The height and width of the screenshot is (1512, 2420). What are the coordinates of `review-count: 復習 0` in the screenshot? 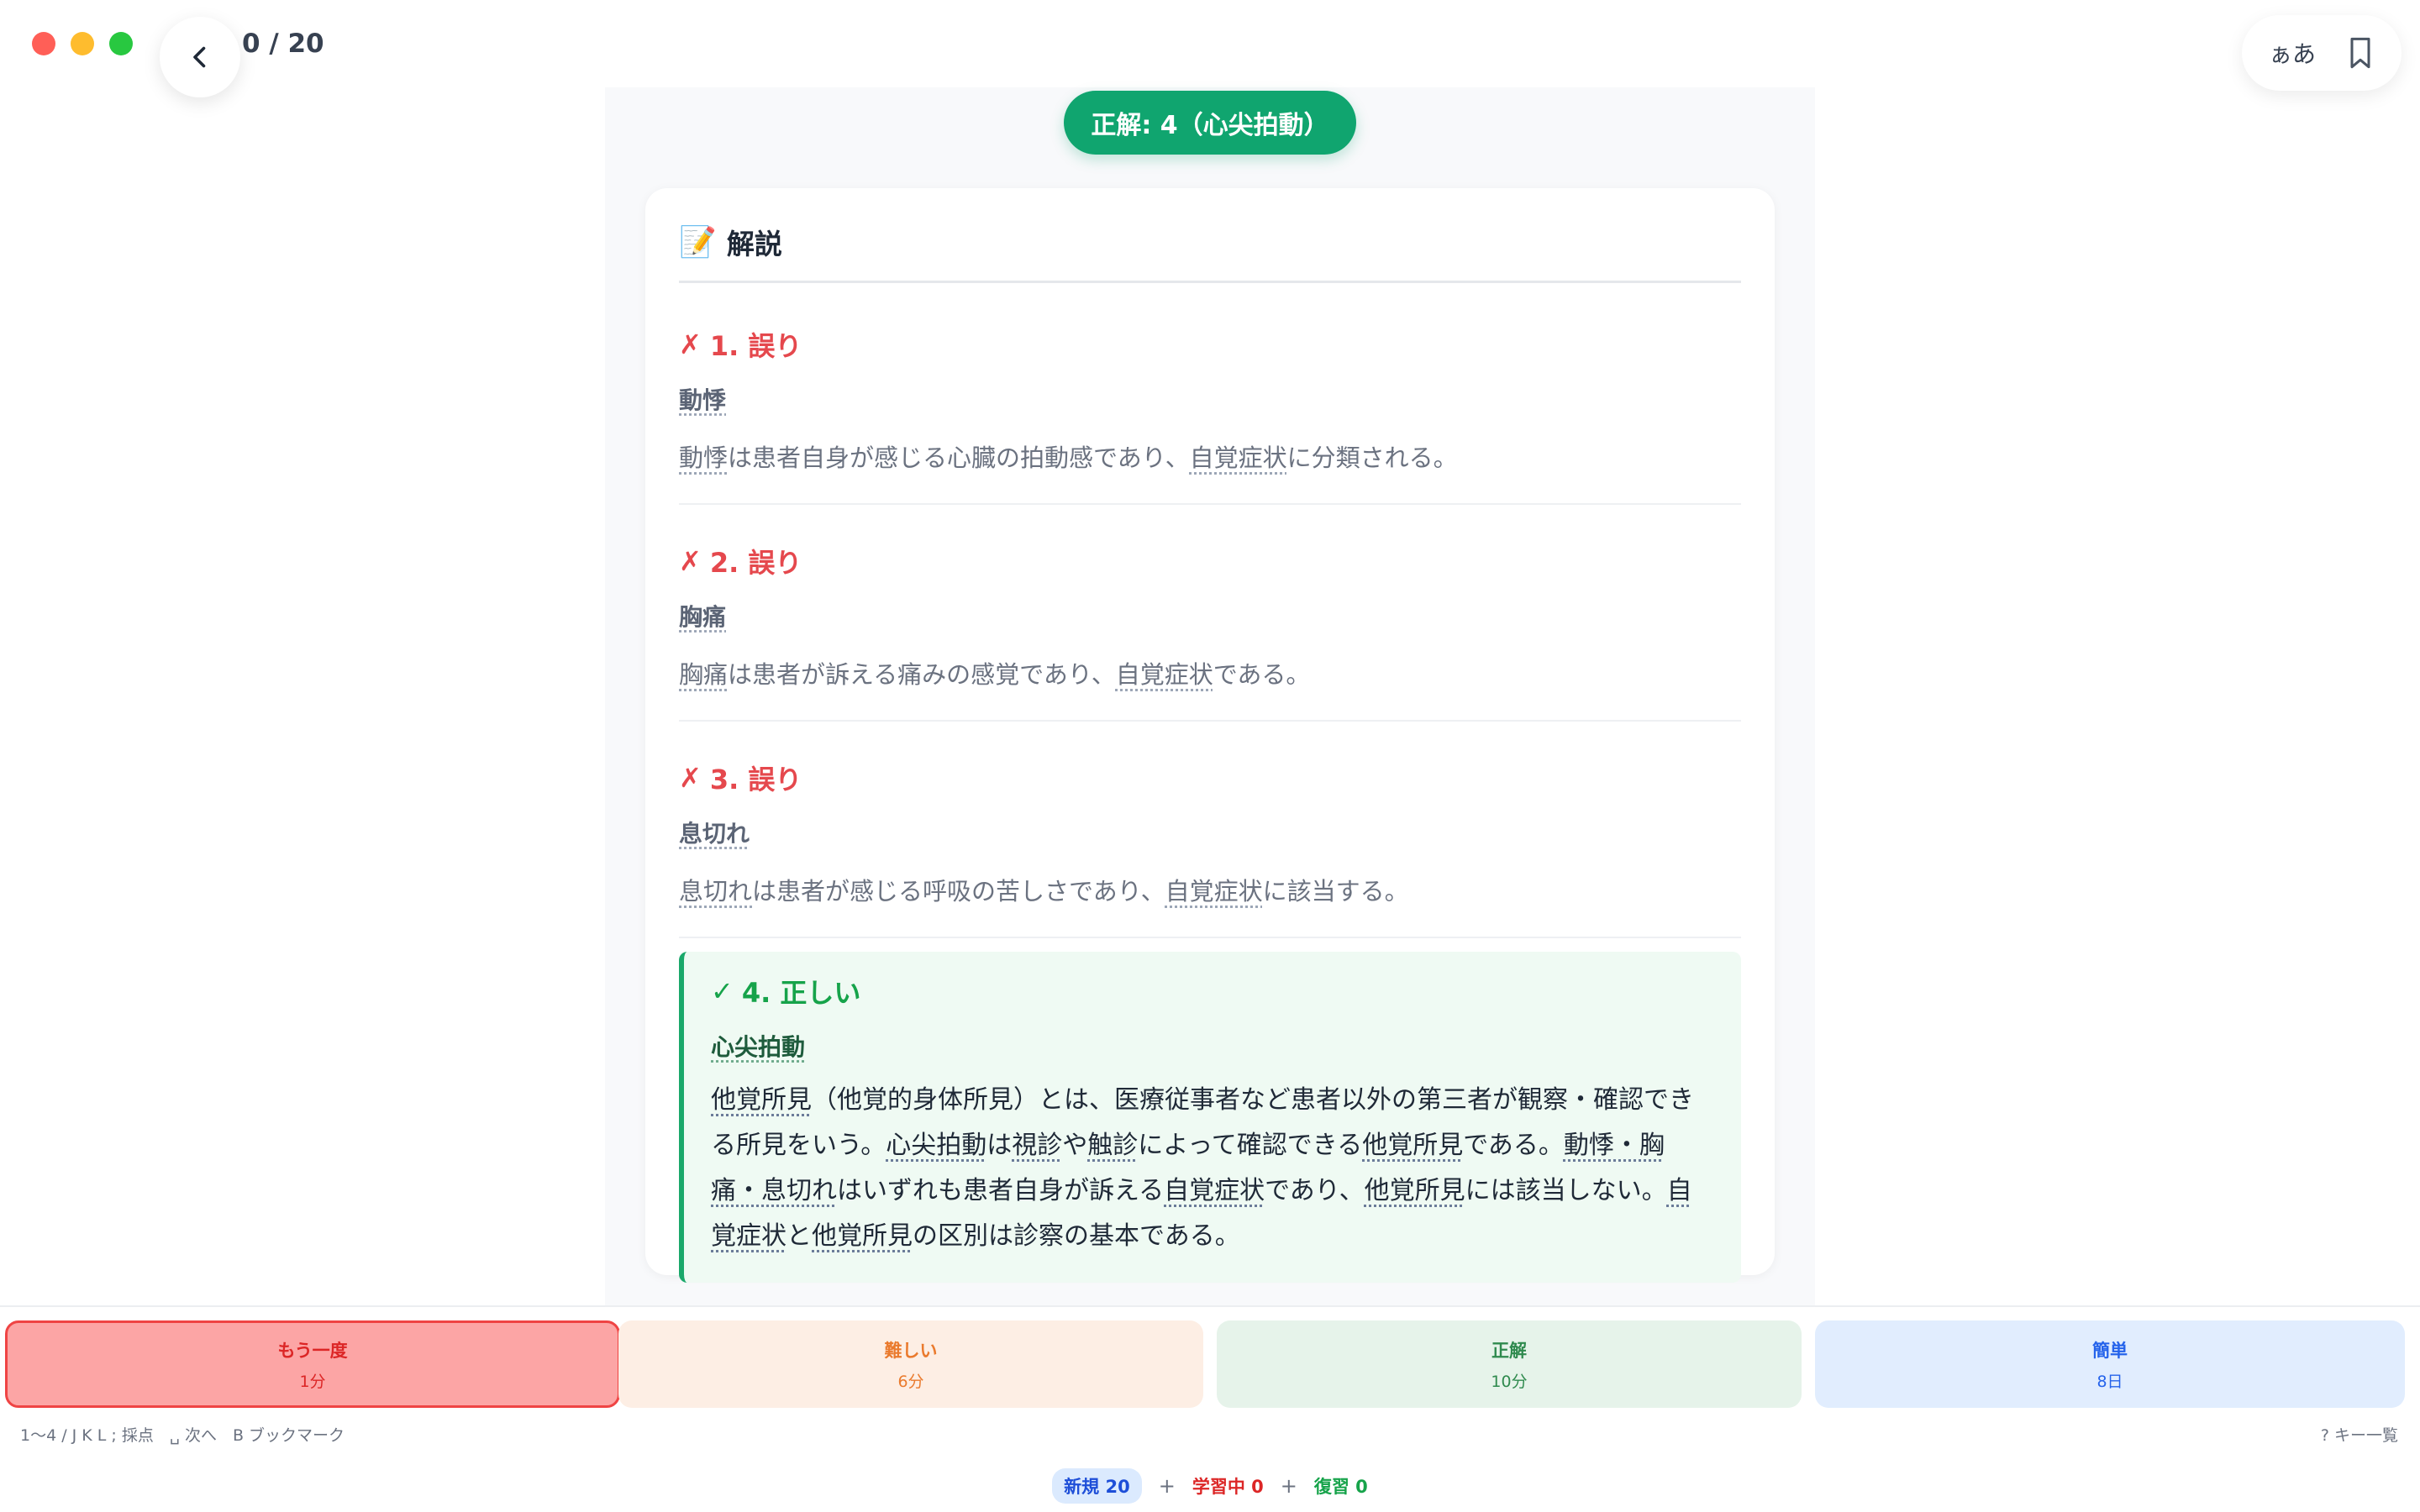 It's located at (1341, 1487).